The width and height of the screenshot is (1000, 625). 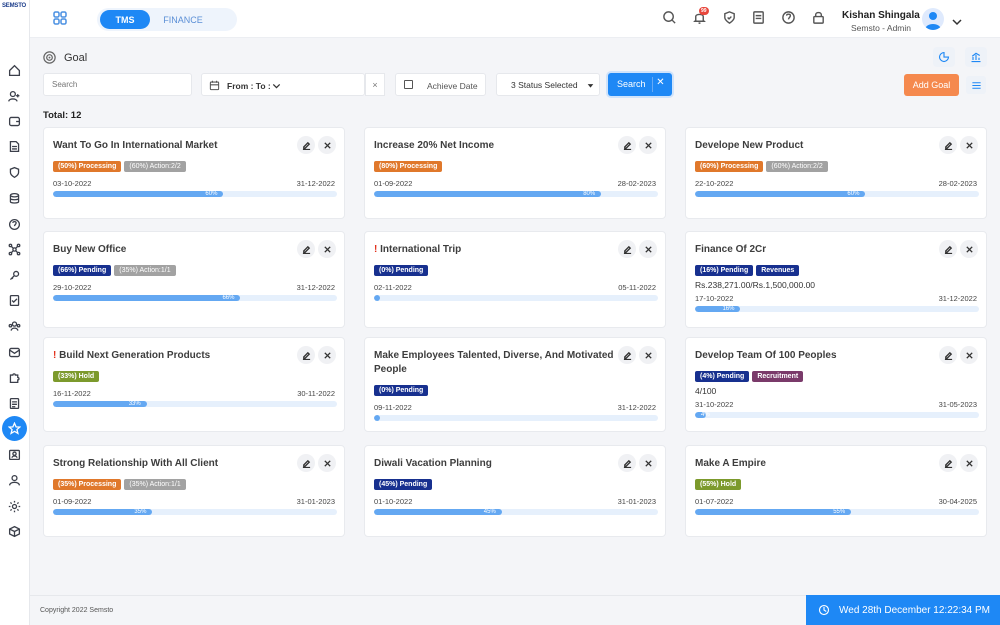 I want to click on checklist-icon, so click(x=14, y=300).